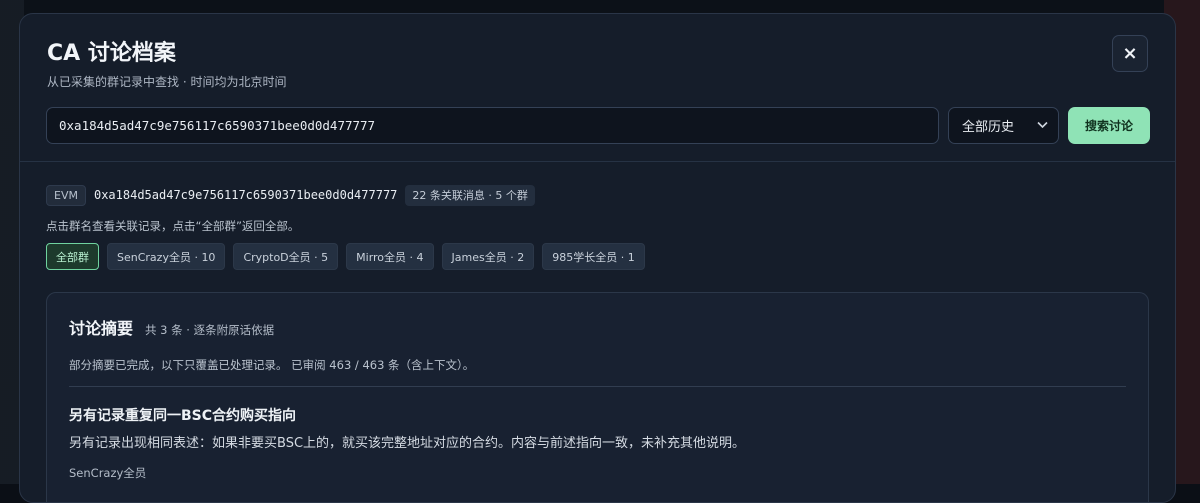  Describe the element at coordinates (597, 226) in the screenshot. I see `group-filter-hint: 点击群名查看关联记录，点击“全部群”返回全部。` at that location.